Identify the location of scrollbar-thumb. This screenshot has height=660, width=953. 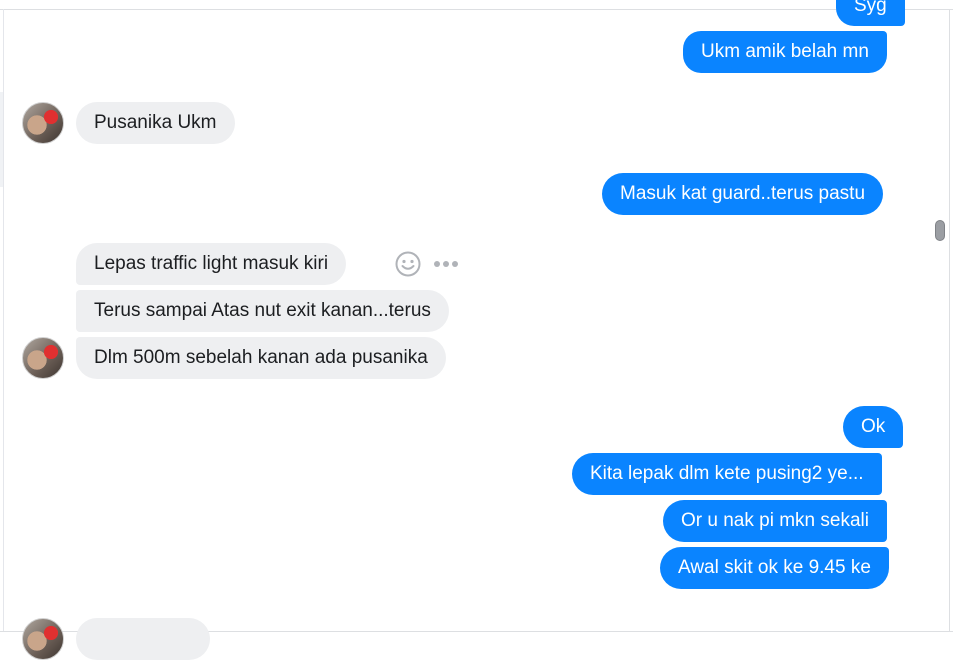
(940, 230).